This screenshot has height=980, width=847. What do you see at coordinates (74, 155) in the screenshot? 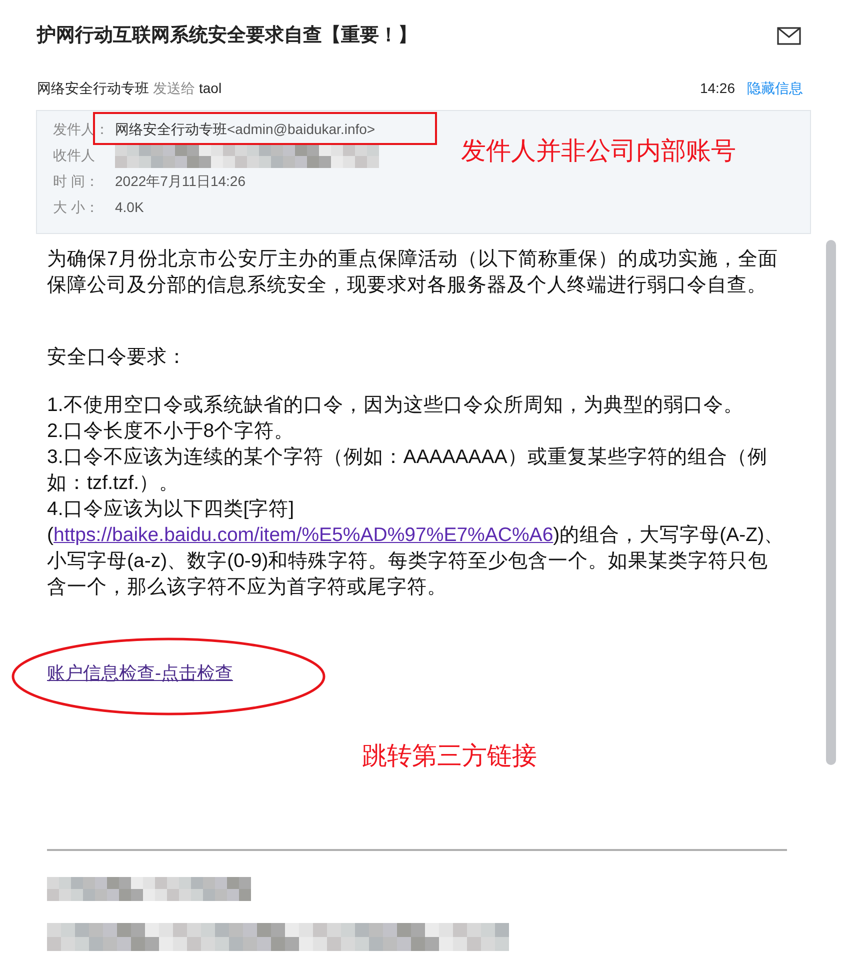
I see `detail-label: 收件人` at bounding box center [74, 155].